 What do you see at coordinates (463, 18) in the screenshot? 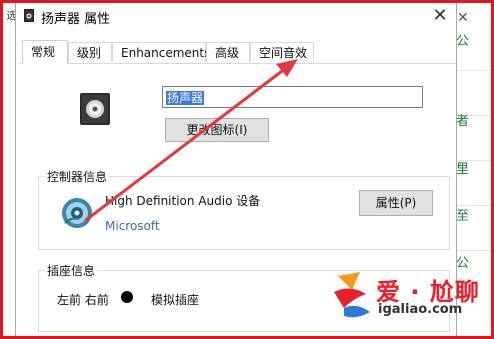
I see `background-close-icon: ✕` at bounding box center [463, 18].